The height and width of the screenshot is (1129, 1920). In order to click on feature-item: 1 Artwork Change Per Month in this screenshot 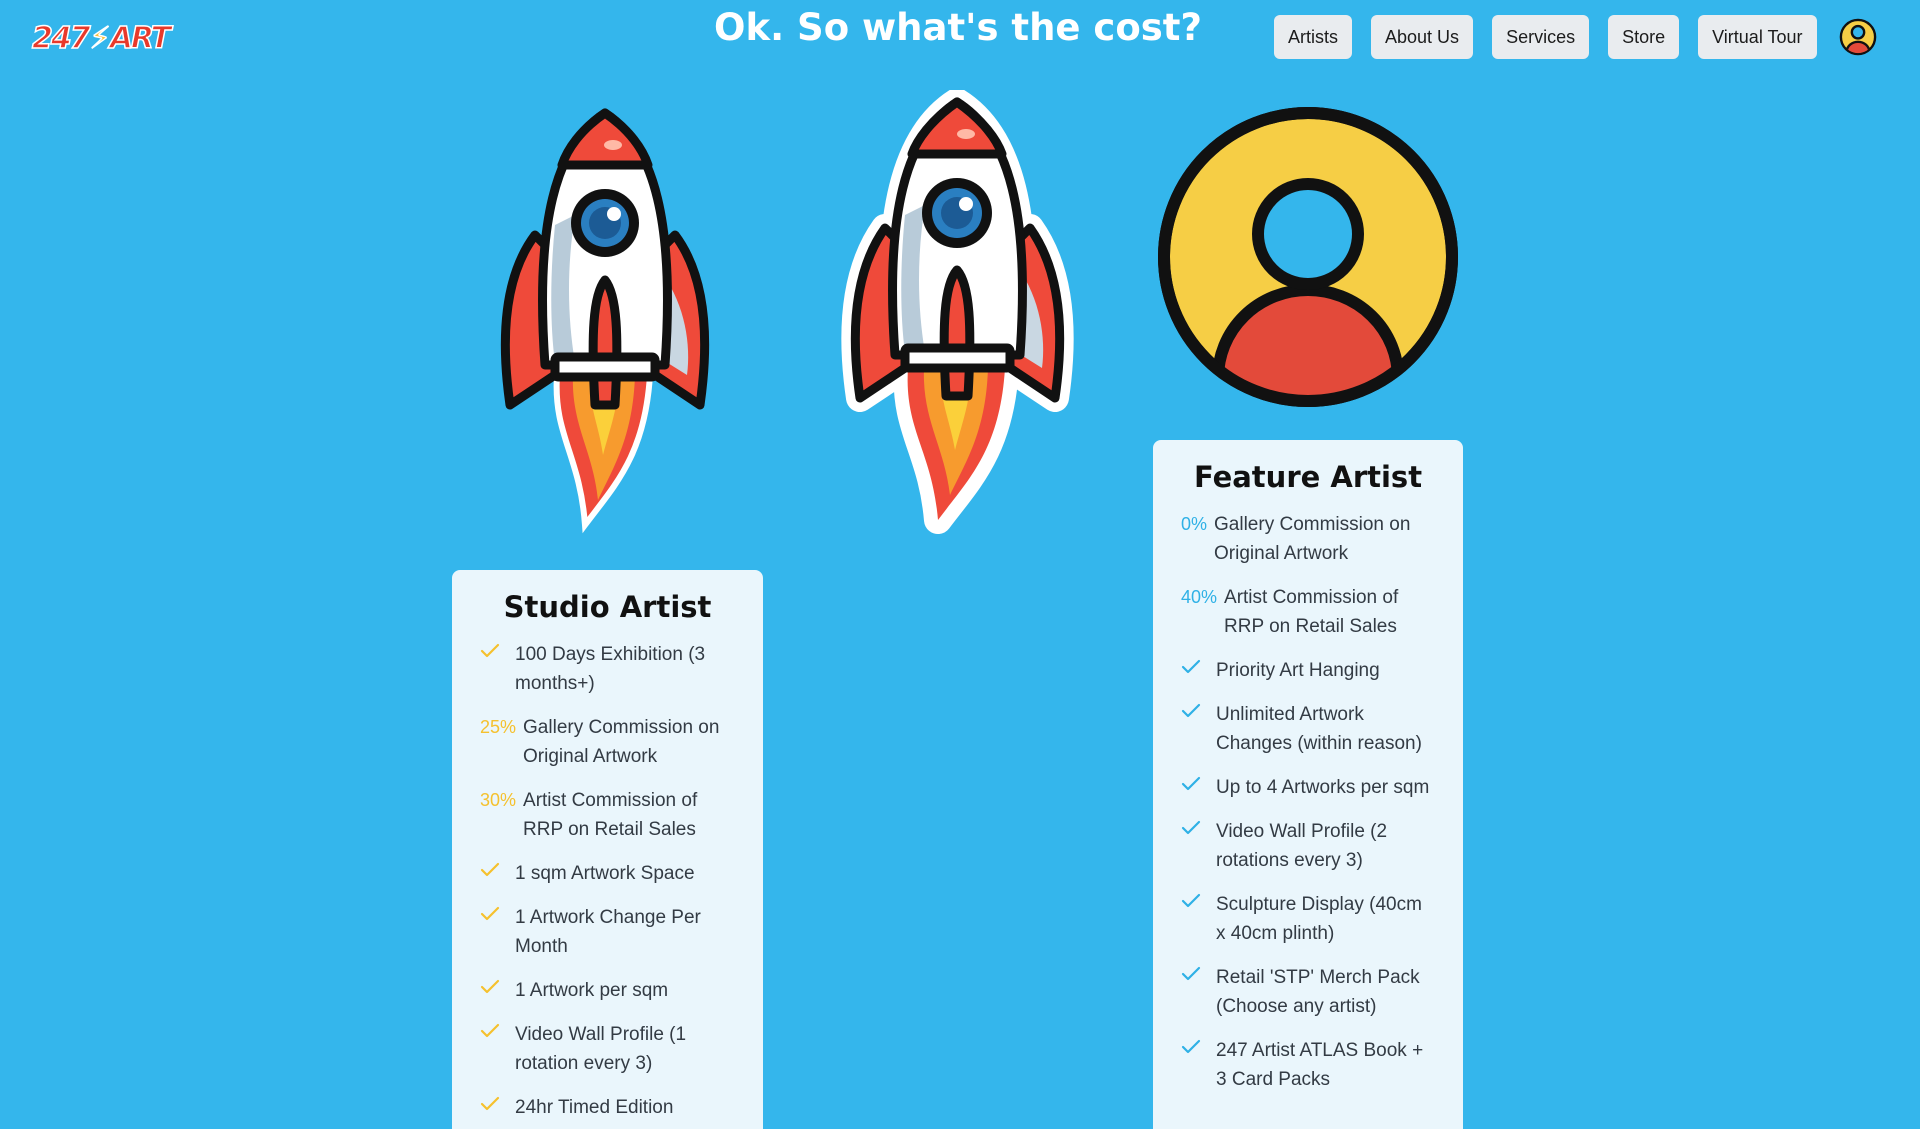, I will do `click(607, 932)`.